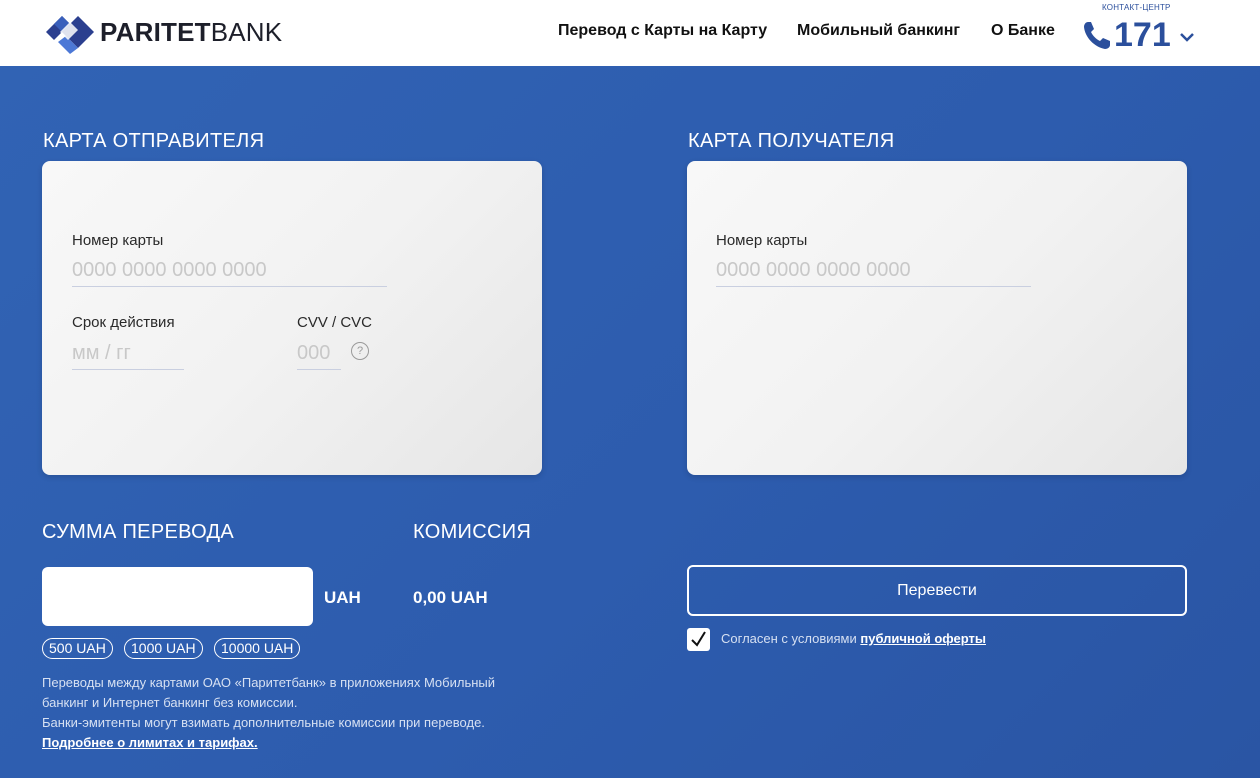  Describe the element at coordinates (335, 322) in the screenshot. I see `cvv-label: CVV / CVC` at that location.